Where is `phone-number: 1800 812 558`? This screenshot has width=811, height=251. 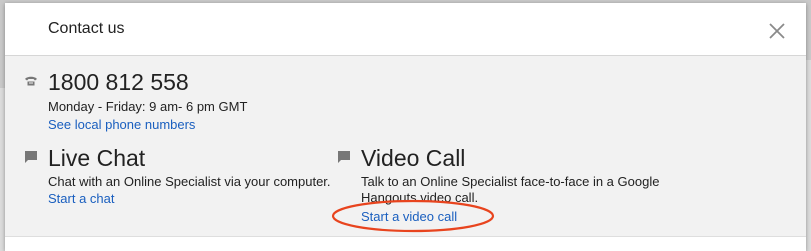 phone-number: 1800 812 558 is located at coordinates (118, 82).